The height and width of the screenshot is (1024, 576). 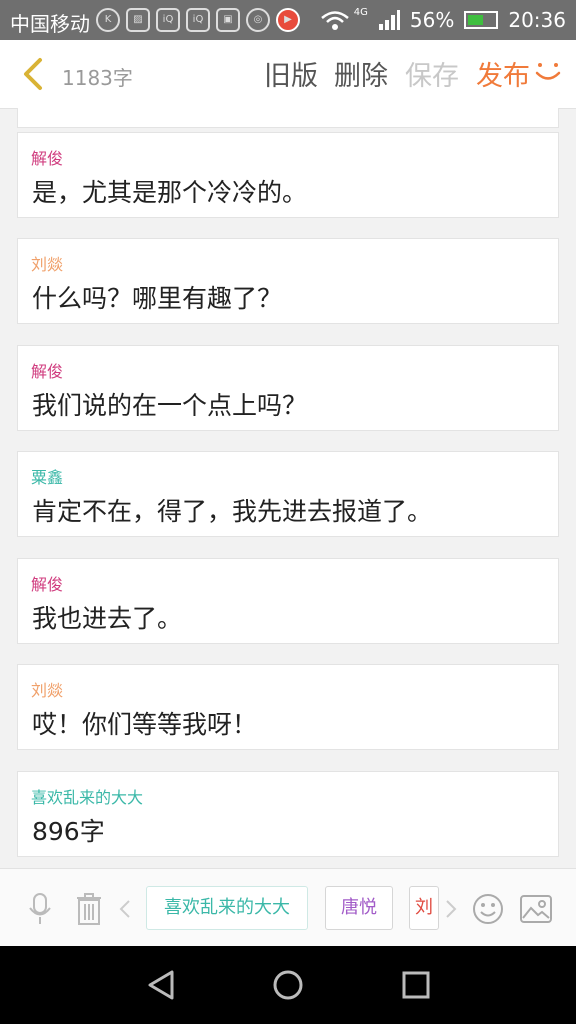 What do you see at coordinates (157, 298) in the screenshot?
I see `message-text: 什么吗？哪里有趣了？` at bounding box center [157, 298].